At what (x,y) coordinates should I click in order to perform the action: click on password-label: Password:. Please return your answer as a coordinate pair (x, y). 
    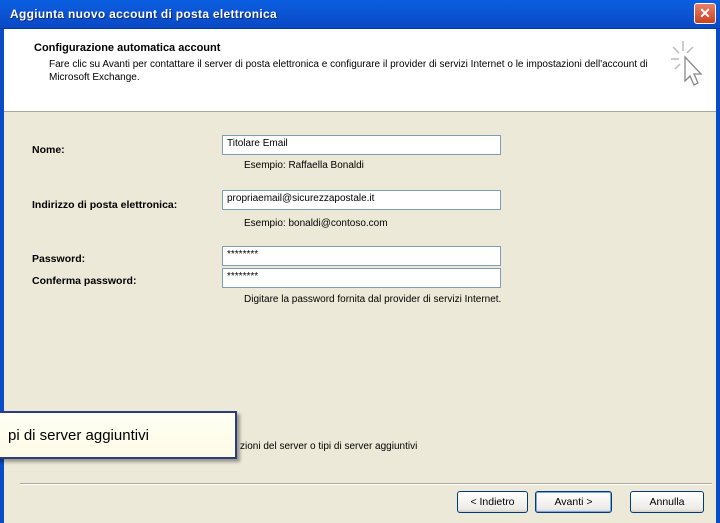
    Looking at the image, I should click on (59, 259).